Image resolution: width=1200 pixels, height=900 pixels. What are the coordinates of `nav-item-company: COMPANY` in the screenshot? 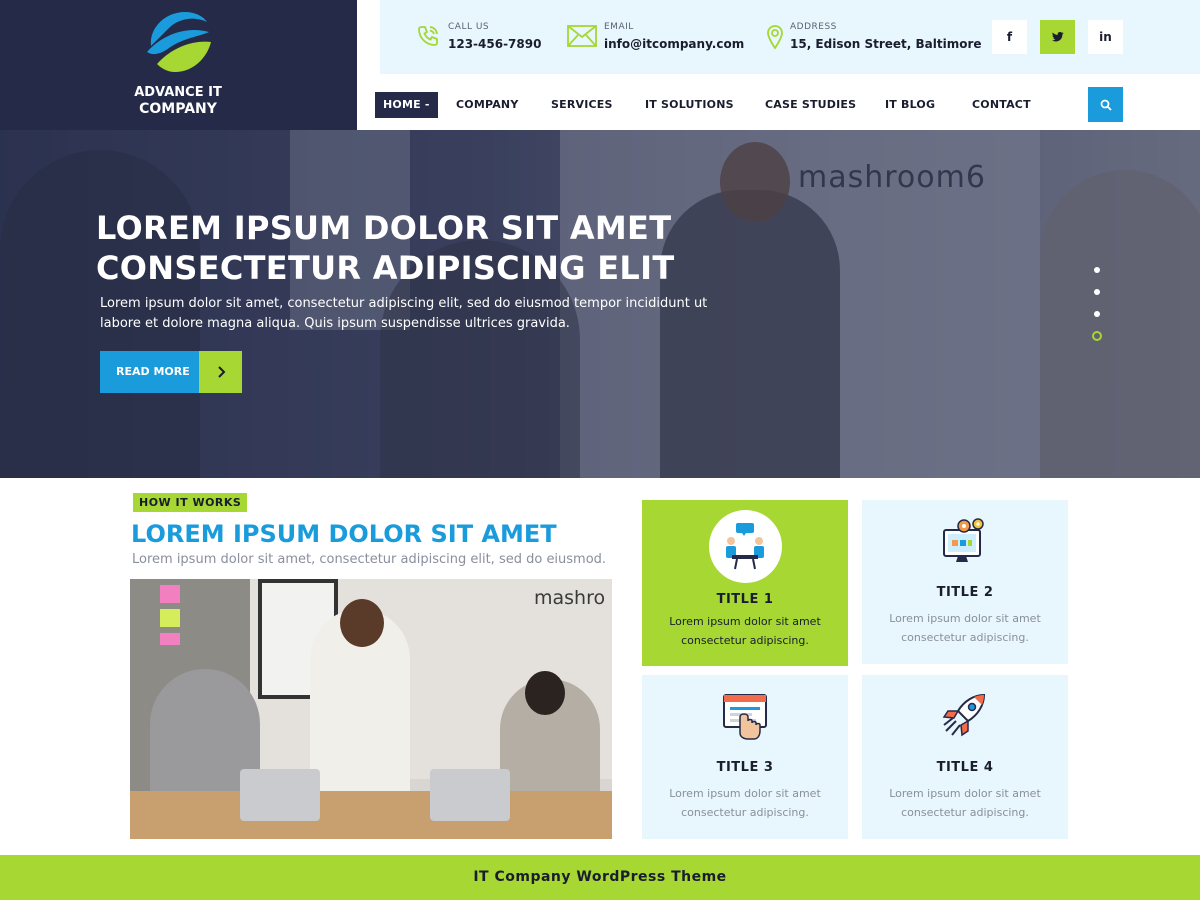 It's located at (487, 105).